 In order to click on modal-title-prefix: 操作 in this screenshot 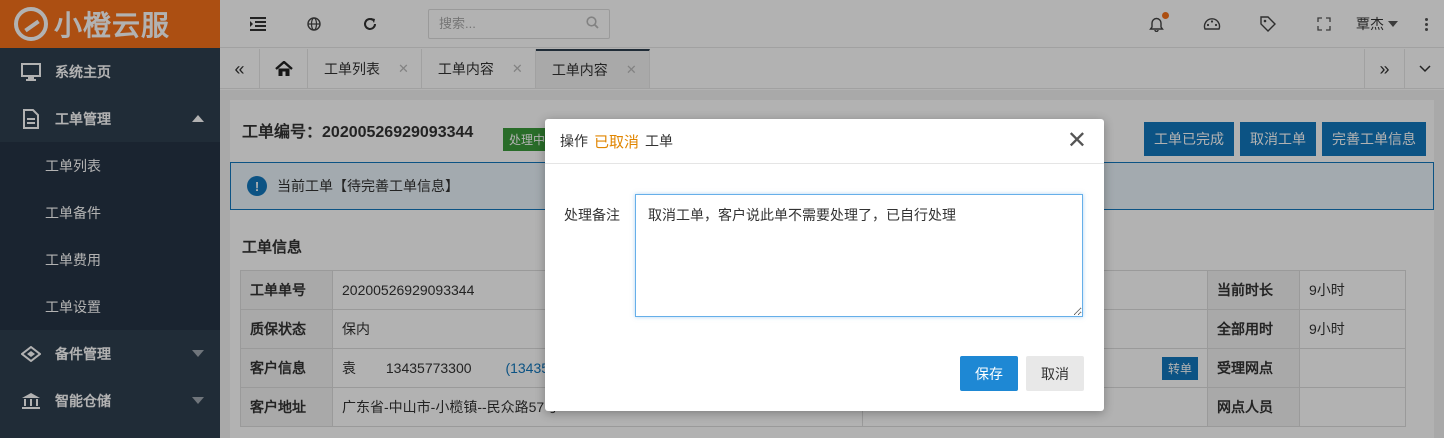, I will do `click(574, 141)`.